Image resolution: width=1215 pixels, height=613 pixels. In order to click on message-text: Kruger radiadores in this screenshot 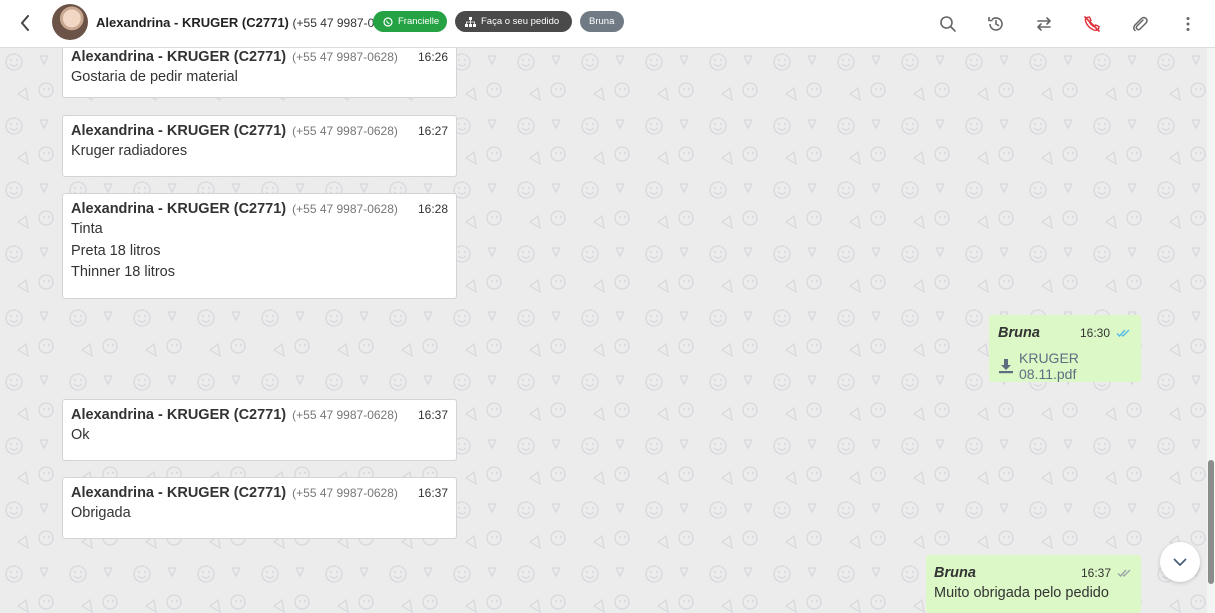, I will do `click(129, 151)`.